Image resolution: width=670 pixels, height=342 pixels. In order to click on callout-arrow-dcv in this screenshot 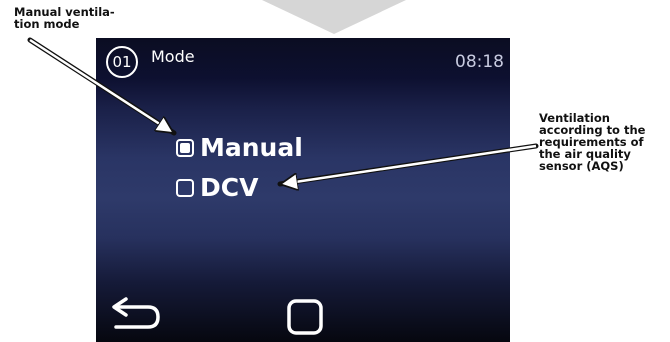, I will do `click(408, 163)`.